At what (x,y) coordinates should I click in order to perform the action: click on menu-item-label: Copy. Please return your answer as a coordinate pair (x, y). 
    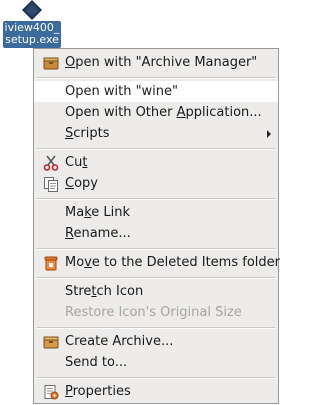
    Looking at the image, I should click on (81, 183).